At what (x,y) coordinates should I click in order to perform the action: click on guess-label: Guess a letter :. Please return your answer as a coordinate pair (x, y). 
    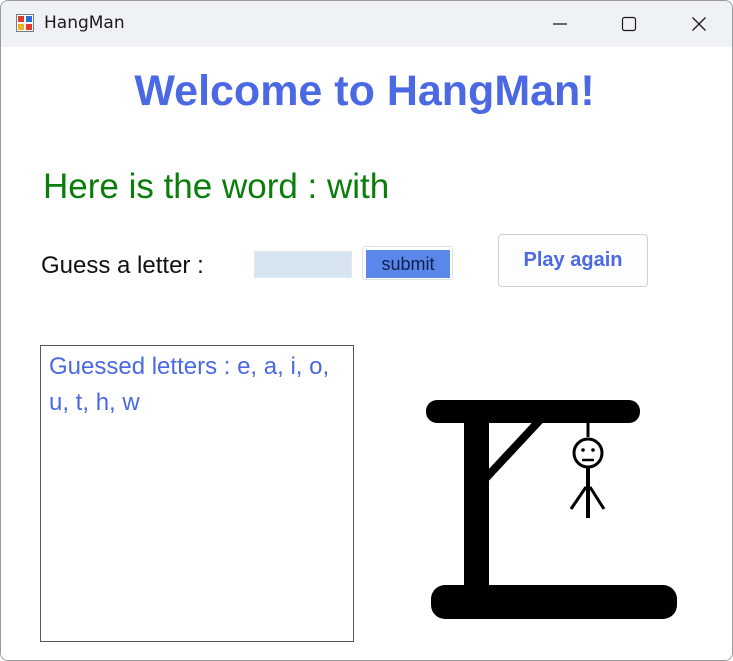
    Looking at the image, I should click on (122, 265).